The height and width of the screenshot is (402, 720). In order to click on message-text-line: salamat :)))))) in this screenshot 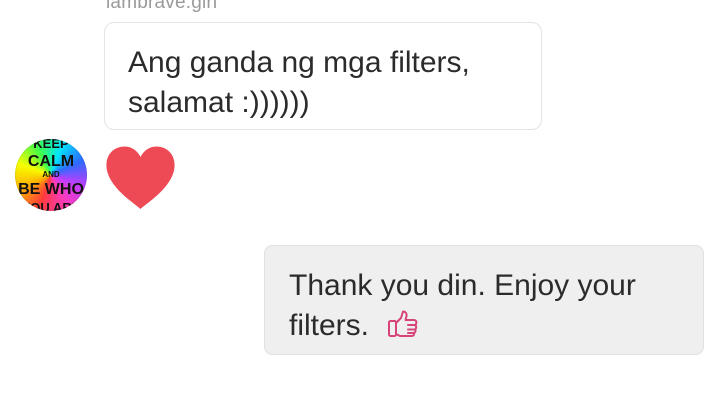, I will do `click(219, 102)`.